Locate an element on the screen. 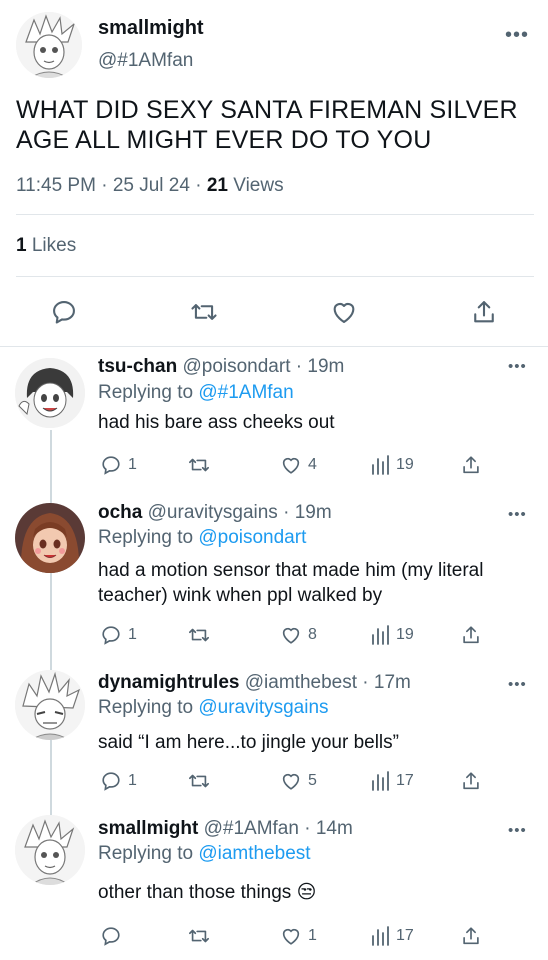 This screenshot has height=960, width=548. reply-header: ocha @uravitysgains · 19m is located at coordinates (215, 513).